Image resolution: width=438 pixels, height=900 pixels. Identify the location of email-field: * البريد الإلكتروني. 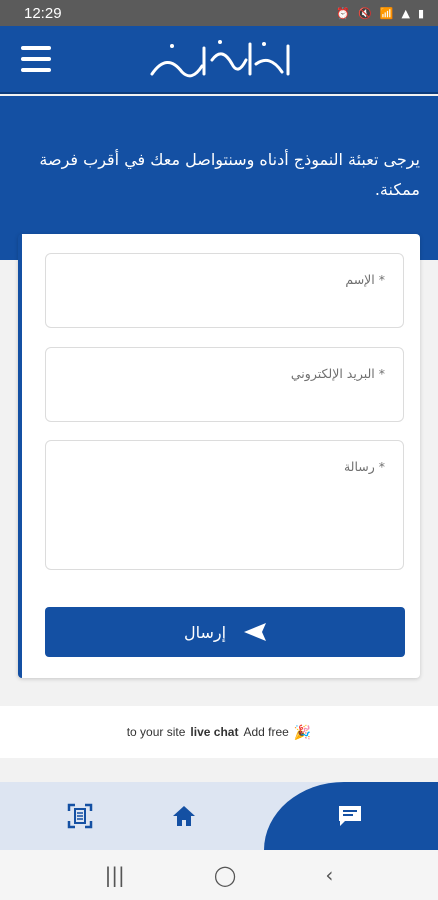
(224, 384).